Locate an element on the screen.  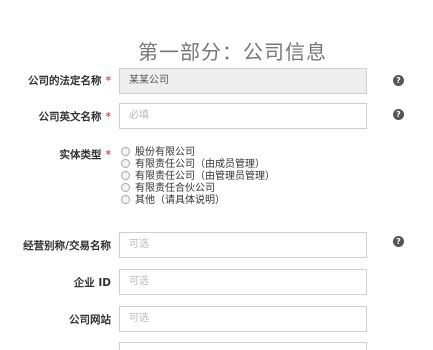
entity-type-label: 实体类型 * is located at coordinates (86, 154).